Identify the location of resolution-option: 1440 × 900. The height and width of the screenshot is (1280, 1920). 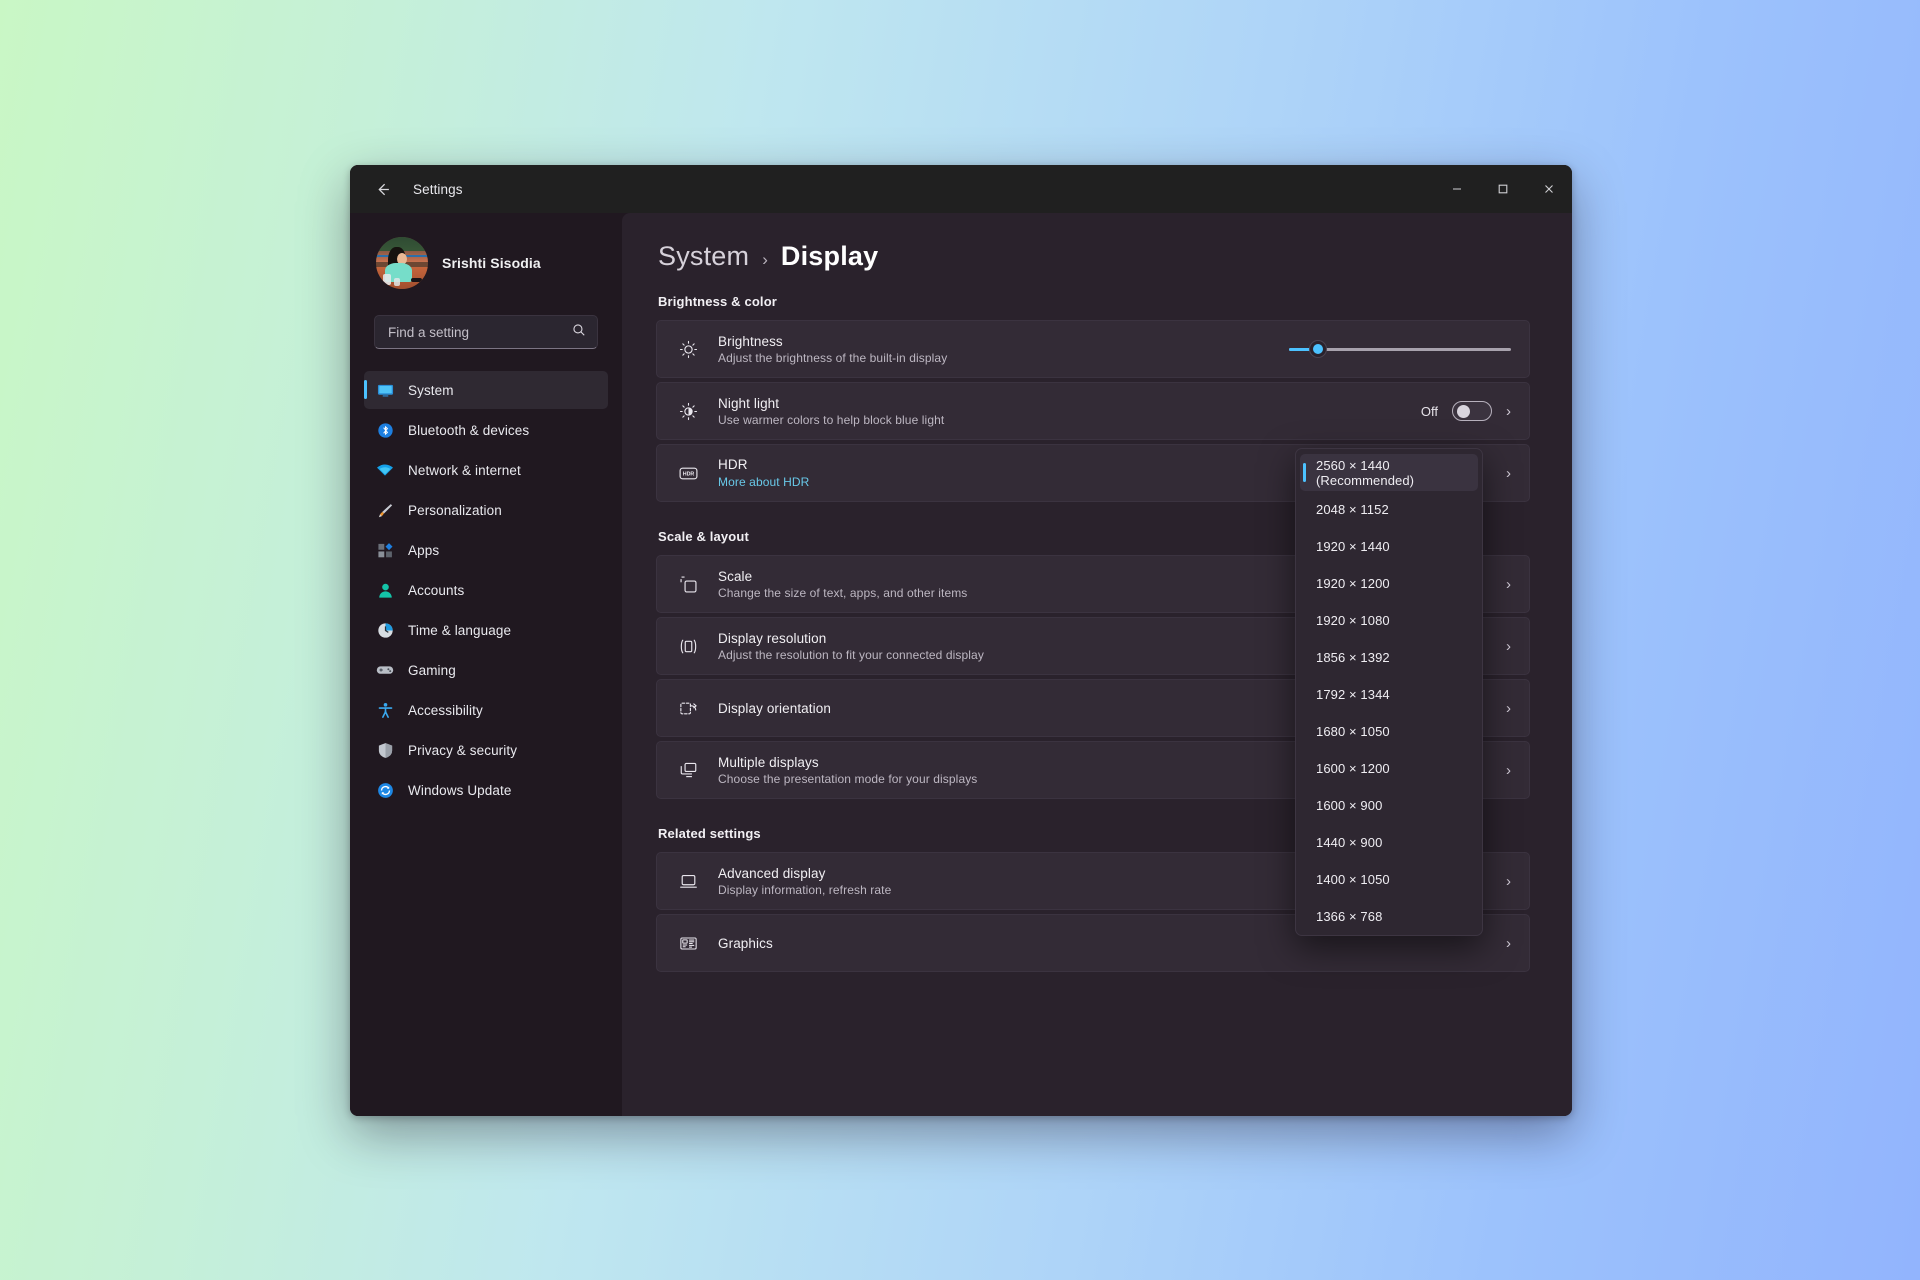
(1389, 842).